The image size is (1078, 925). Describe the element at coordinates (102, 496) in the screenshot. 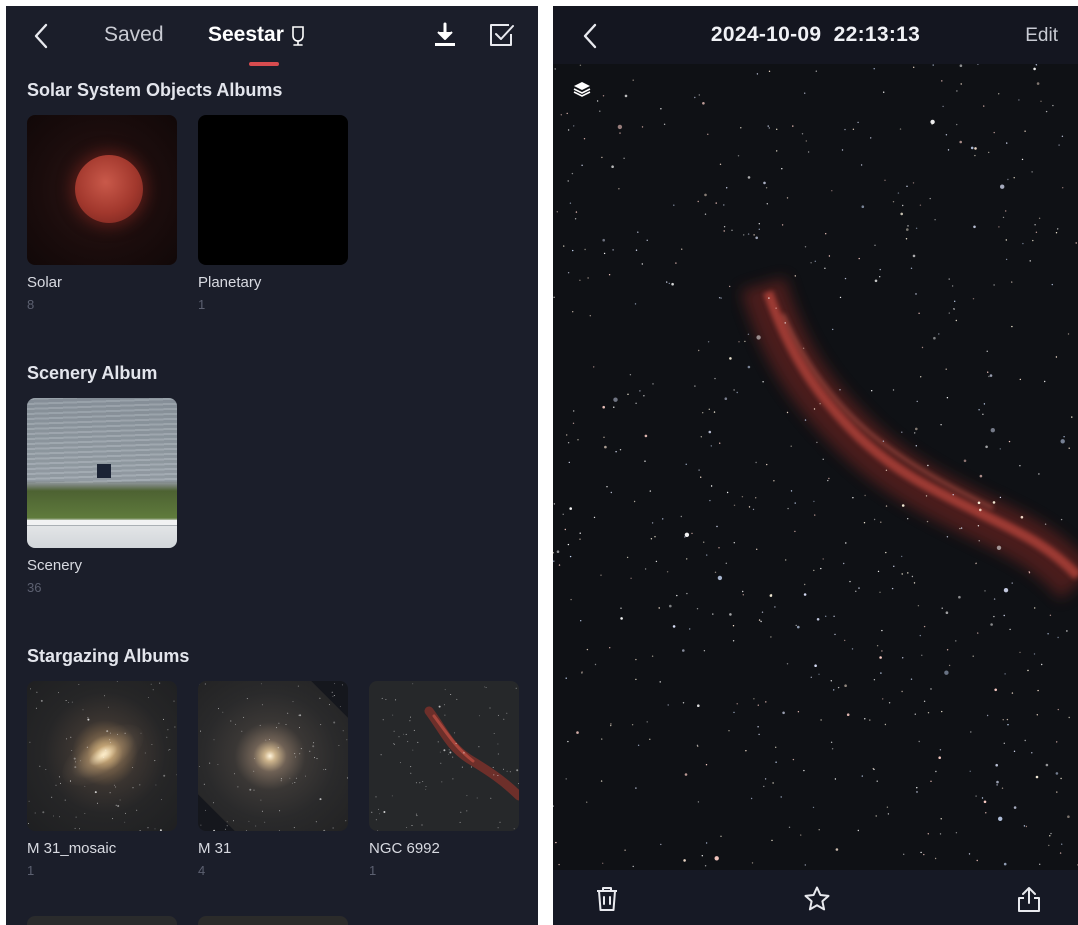

I see `album-card-scenery: Scenery 36` at that location.